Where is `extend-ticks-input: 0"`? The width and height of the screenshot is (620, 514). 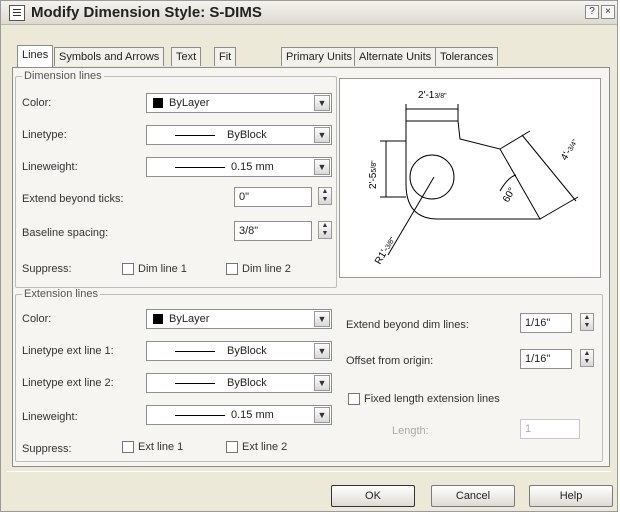 extend-ticks-input: 0" is located at coordinates (273, 197).